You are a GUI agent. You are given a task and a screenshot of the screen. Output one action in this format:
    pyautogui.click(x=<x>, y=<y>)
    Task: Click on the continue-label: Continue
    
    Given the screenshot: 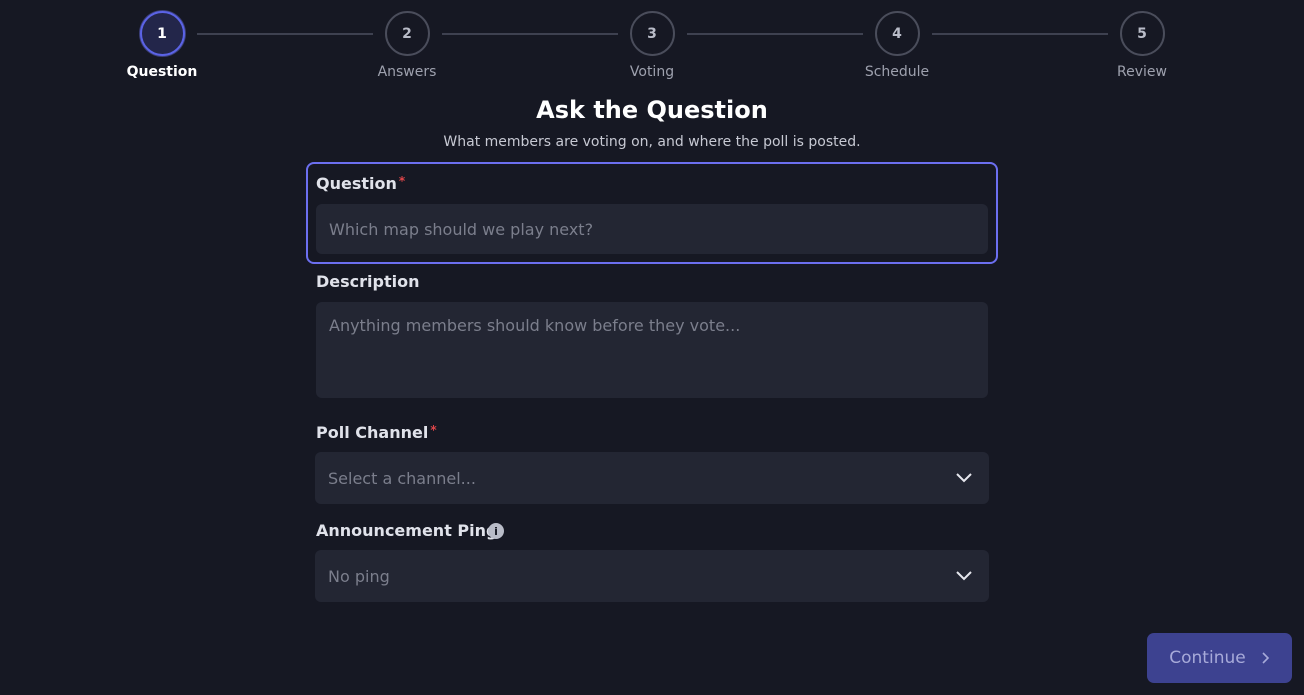 What is the action you would take?
    pyautogui.click(x=1207, y=658)
    